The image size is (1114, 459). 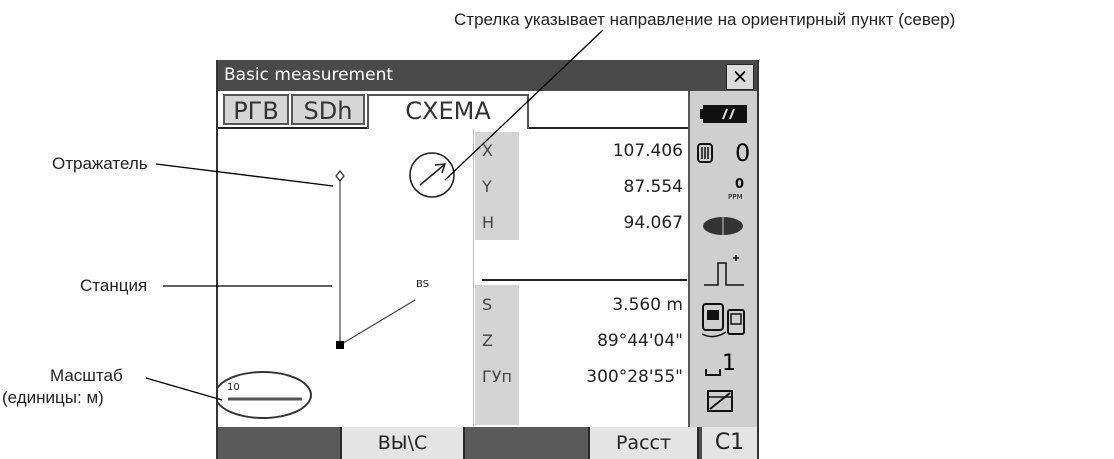 I want to click on scale-leader-line, so click(x=184, y=389).